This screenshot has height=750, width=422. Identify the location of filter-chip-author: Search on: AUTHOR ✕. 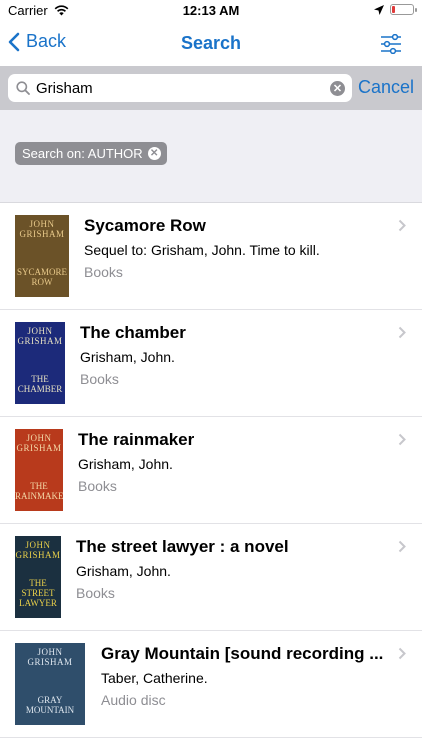
(91, 153).